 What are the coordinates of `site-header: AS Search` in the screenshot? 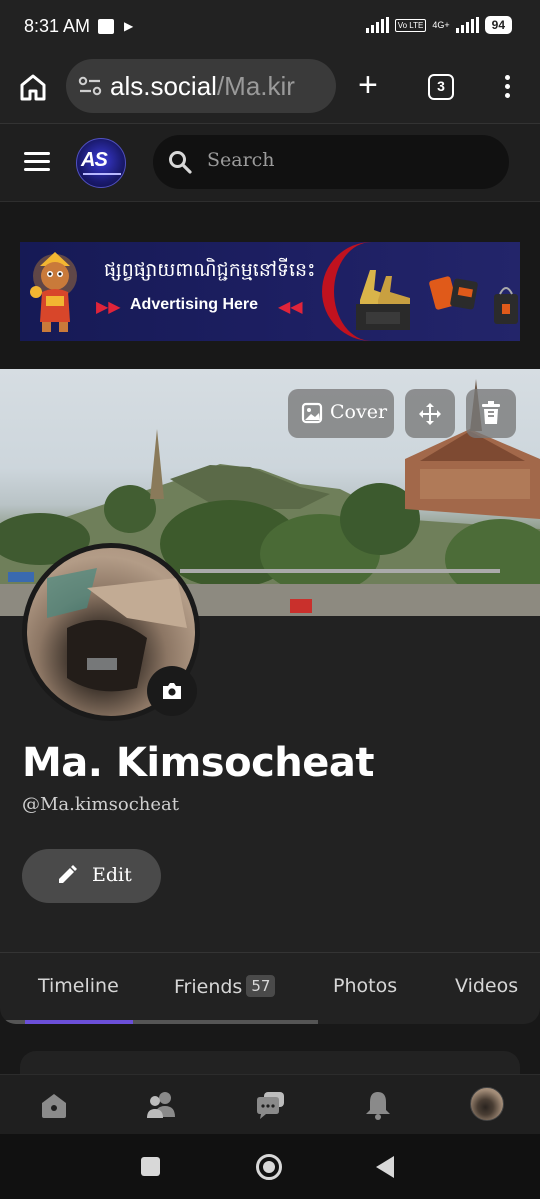 It's located at (270, 163).